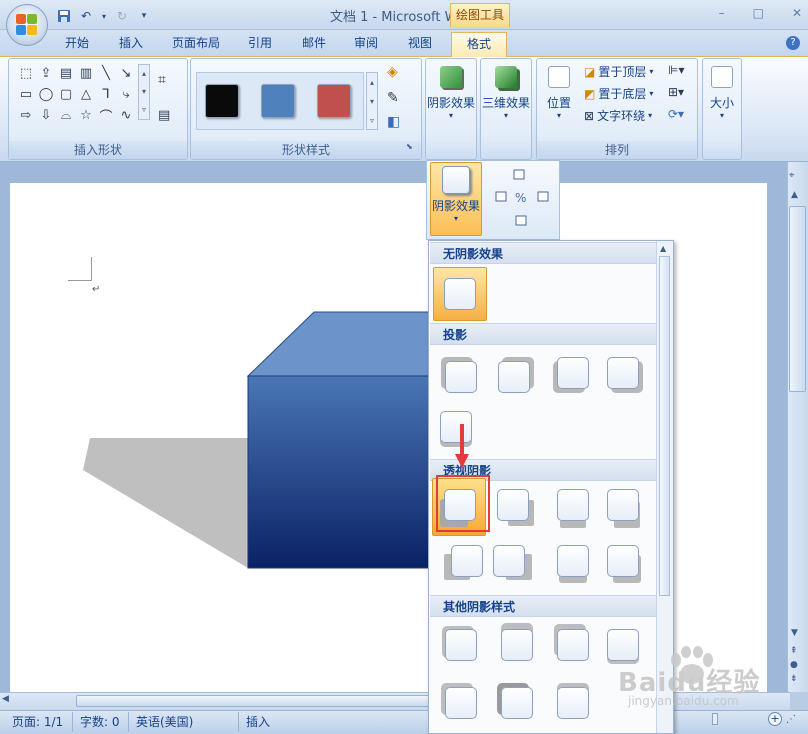  What do you see at coordinates (404, 17) in the screenshot?
I see `window-title: 文档 1 - Microsoft Word` at bounding box center [404, 17].